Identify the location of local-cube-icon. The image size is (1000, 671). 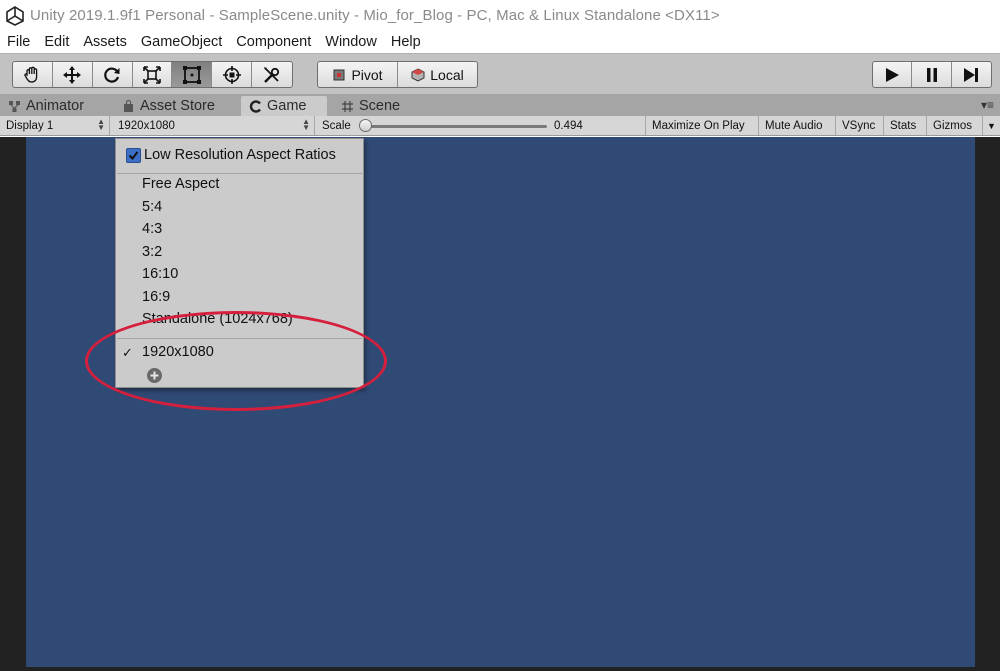
(418, 74).